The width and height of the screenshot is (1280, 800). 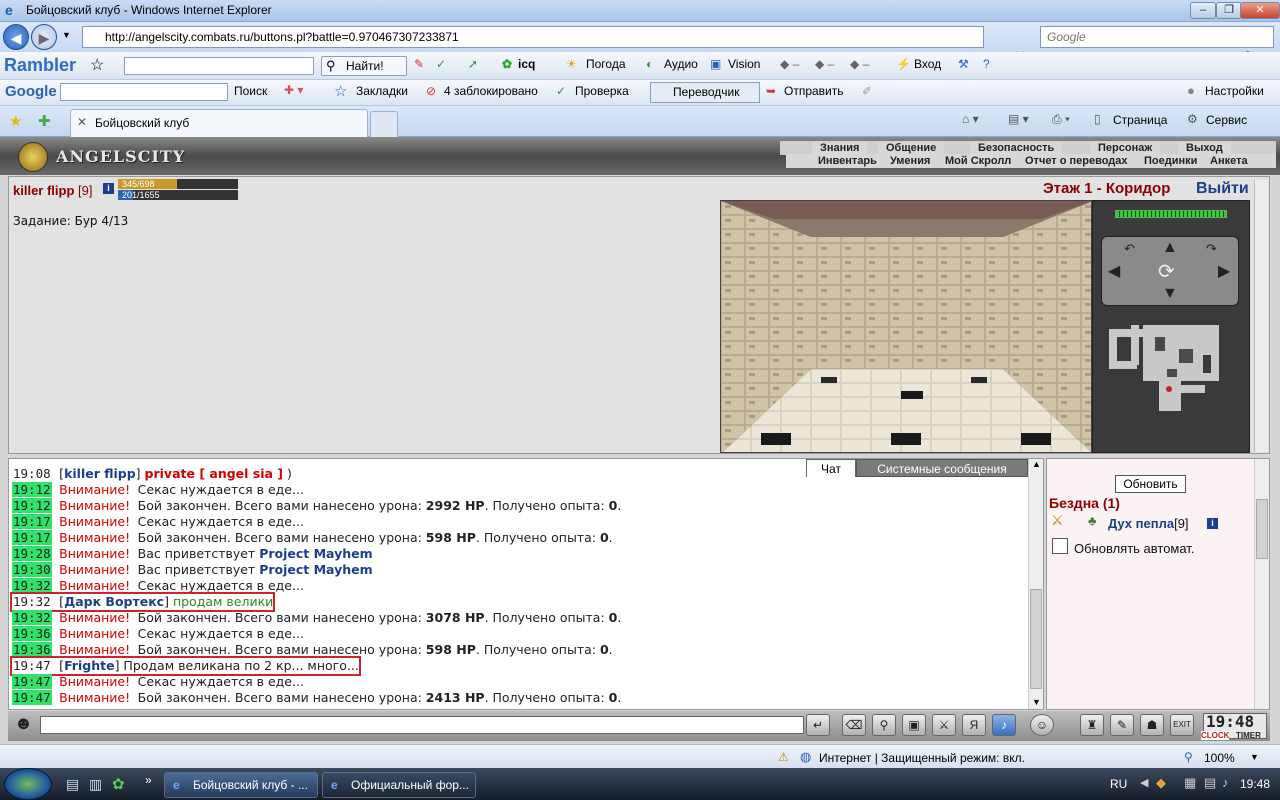 I want to click on dungeon-view, so click(x=906, y=326).